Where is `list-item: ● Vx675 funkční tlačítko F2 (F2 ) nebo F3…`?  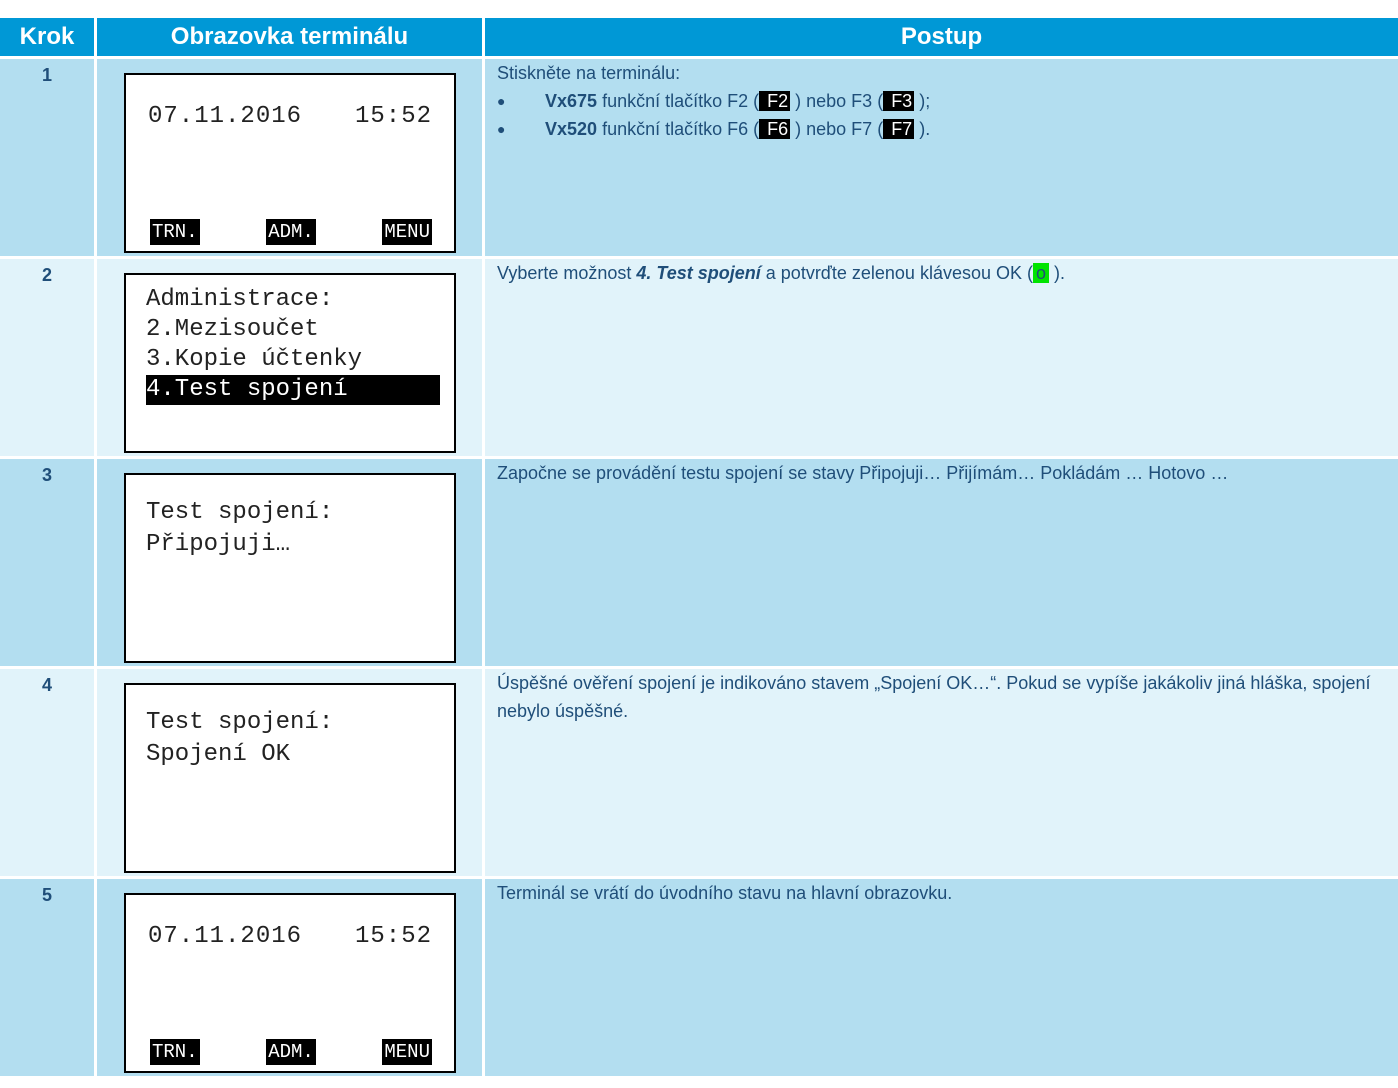 list-item: ● Vx675 funkční tlačítko F2 (F2 ) nebo F3… is located at coordinates (935, 101).